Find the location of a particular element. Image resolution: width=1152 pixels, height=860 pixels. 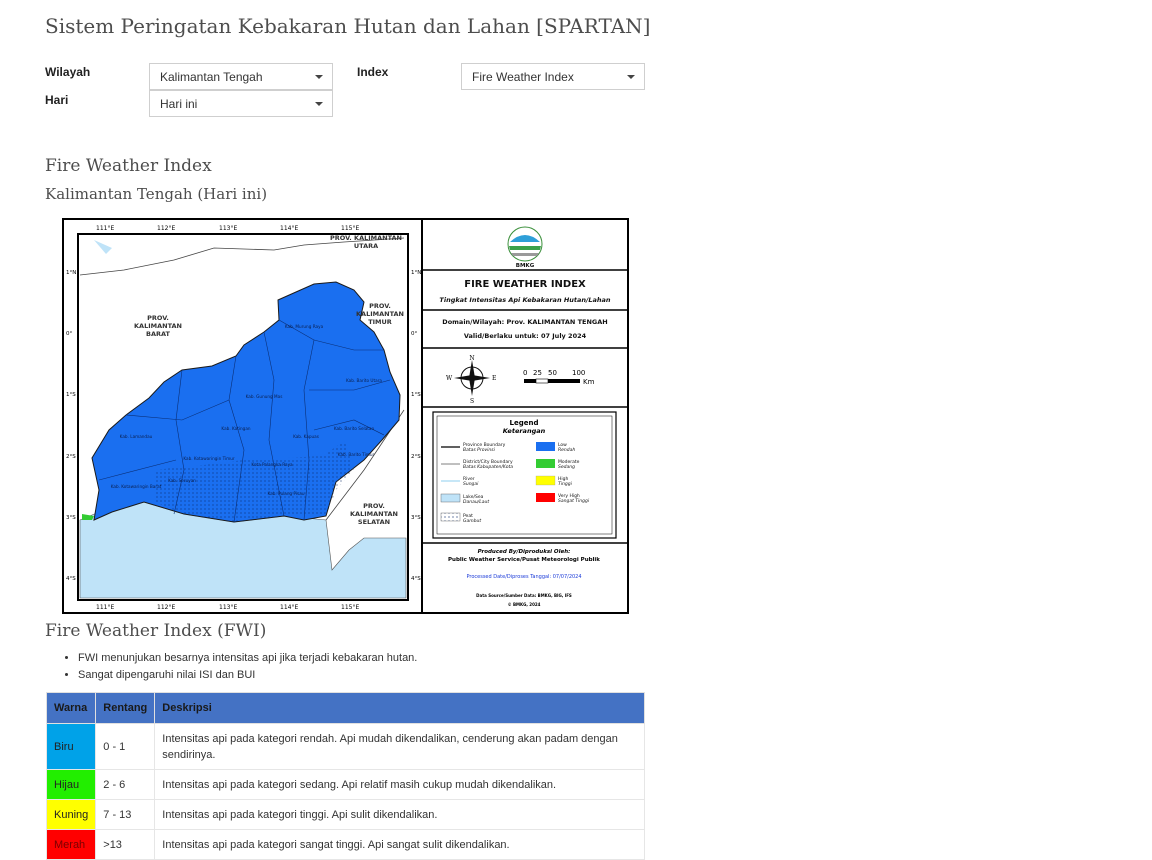

copyright: © BMKG, 2024 is located at coordinates (524, 604).